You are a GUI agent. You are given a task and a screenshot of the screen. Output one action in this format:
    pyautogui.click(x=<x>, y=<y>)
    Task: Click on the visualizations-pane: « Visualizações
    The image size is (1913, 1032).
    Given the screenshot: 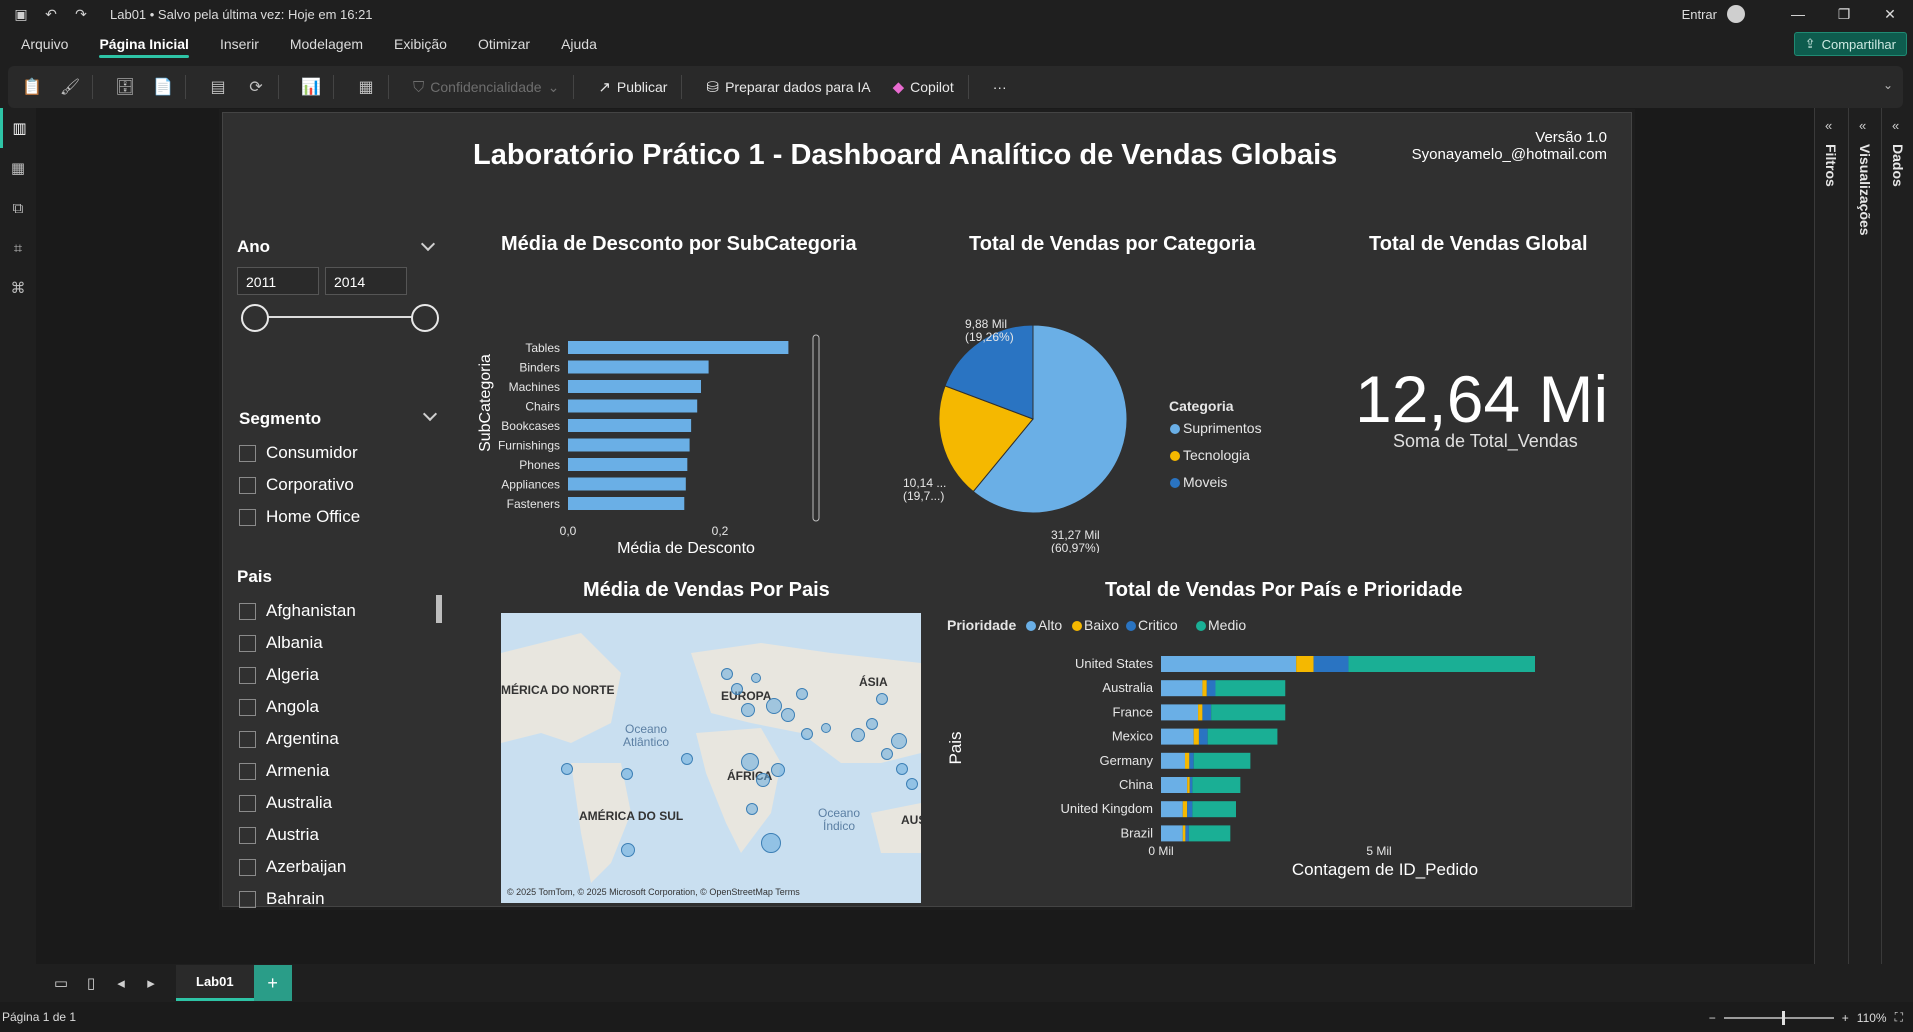 What is the action you would take?
    pyautogui.click(x=1864, y=536)
    